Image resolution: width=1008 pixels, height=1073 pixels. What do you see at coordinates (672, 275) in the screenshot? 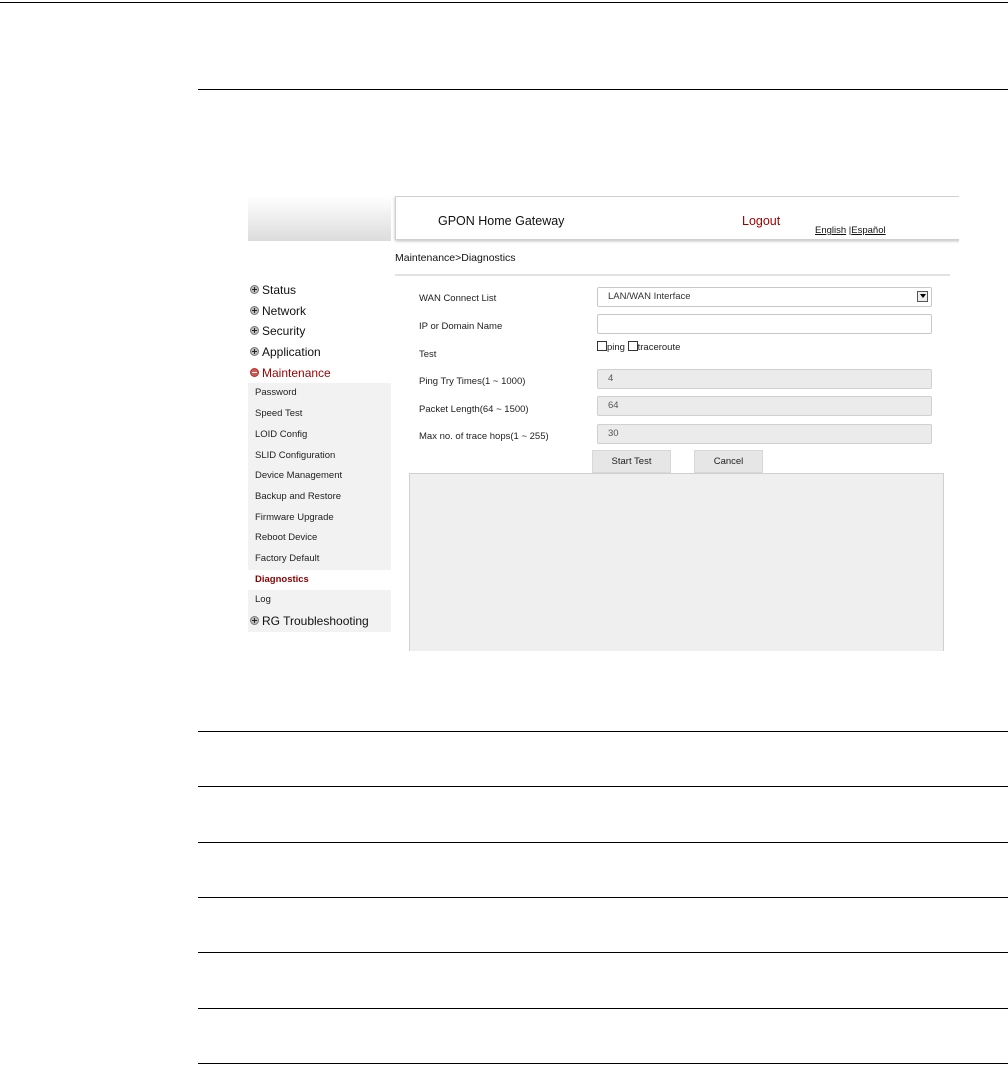
I see `header-divider` at bounding box center [672, 275].